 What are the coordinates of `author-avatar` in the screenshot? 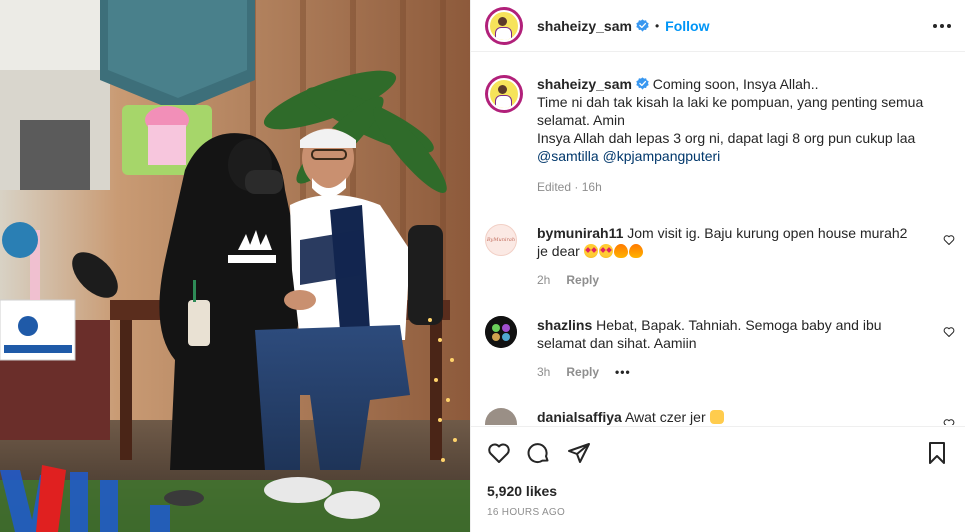 It's located at (504, 25).